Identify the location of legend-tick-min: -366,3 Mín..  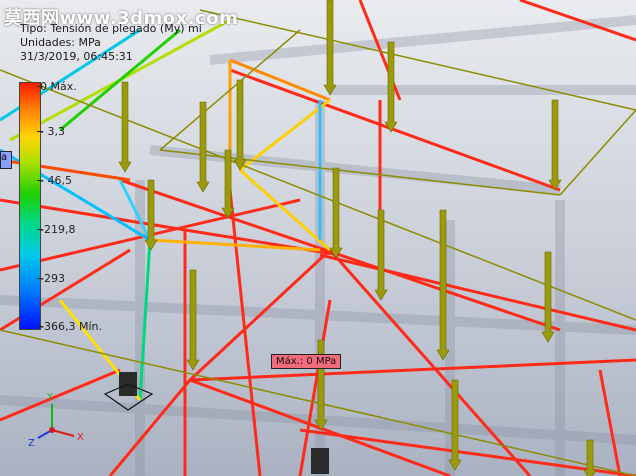
(69, 326).